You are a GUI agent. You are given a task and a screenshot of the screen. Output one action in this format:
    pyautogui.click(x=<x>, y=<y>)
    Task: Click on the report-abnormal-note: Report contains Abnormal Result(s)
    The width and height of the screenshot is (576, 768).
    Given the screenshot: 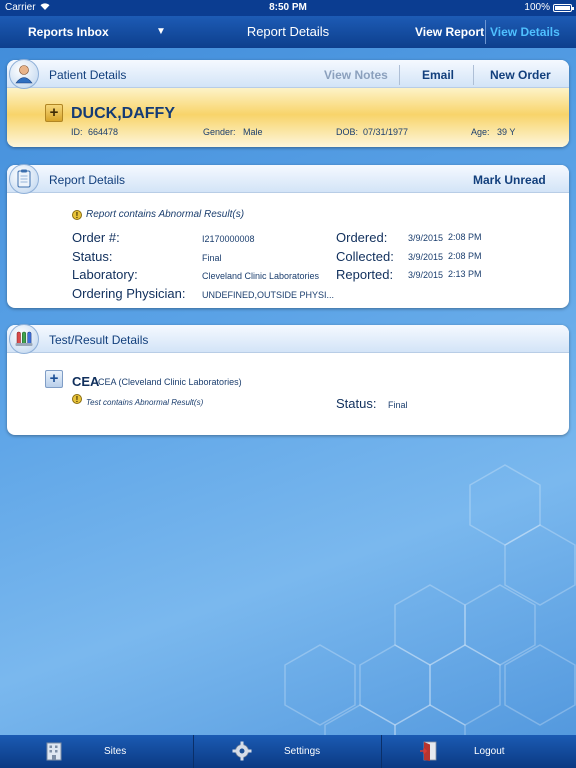 What is the action you would take?
    pyautogui.click(x=165, y=214)
    